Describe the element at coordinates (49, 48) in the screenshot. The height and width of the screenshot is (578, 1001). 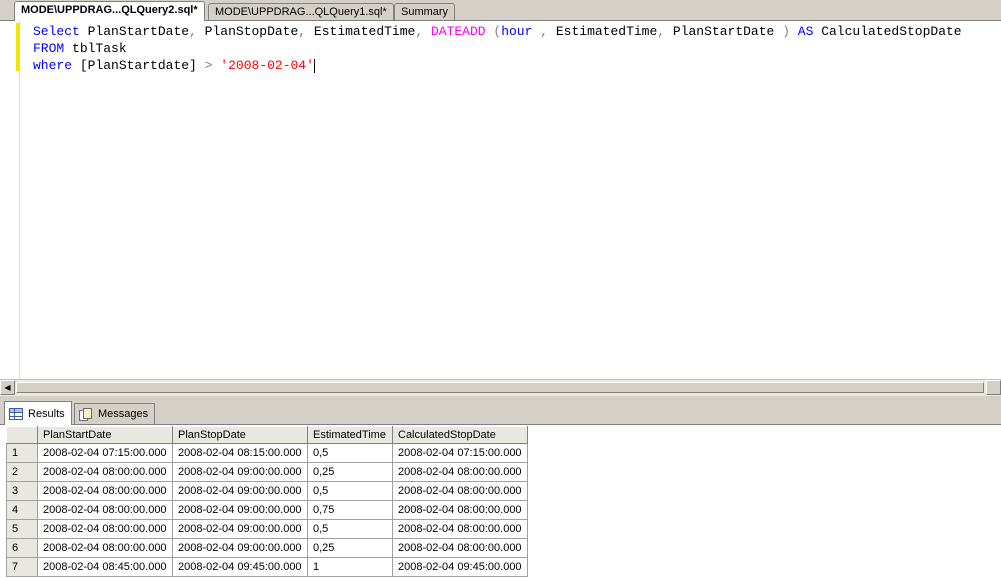
I see `keyword-from: FROM` at that location.